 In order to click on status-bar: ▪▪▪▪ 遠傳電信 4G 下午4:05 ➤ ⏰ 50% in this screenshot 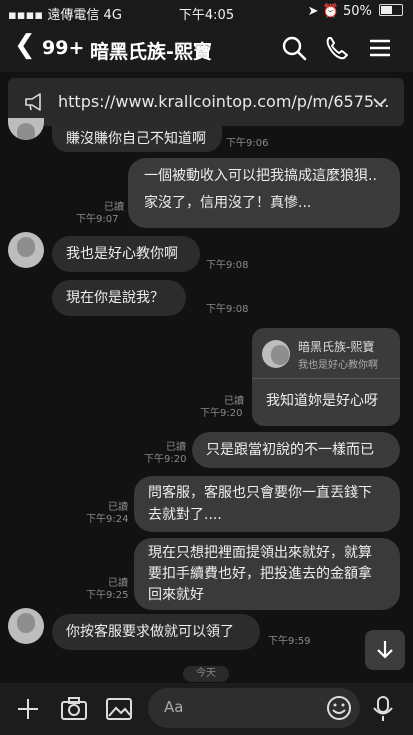, I will do `click(206, 12)`.